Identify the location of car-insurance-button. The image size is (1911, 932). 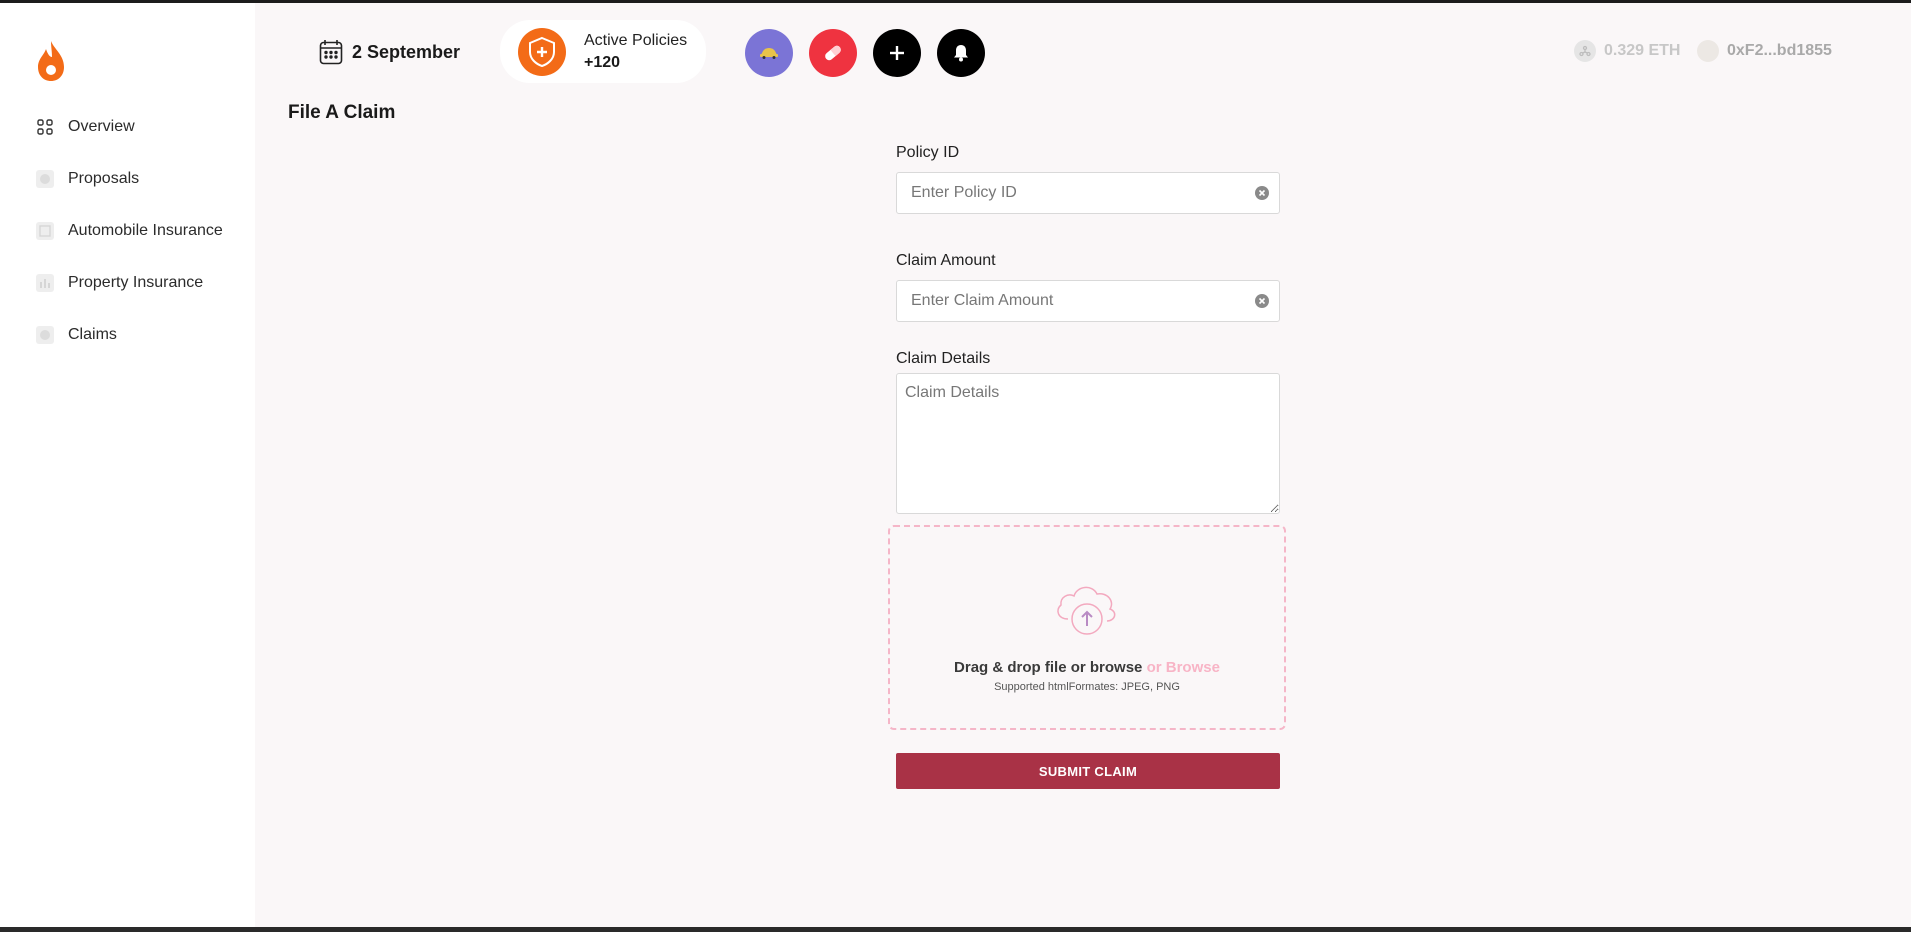
(769, 53).